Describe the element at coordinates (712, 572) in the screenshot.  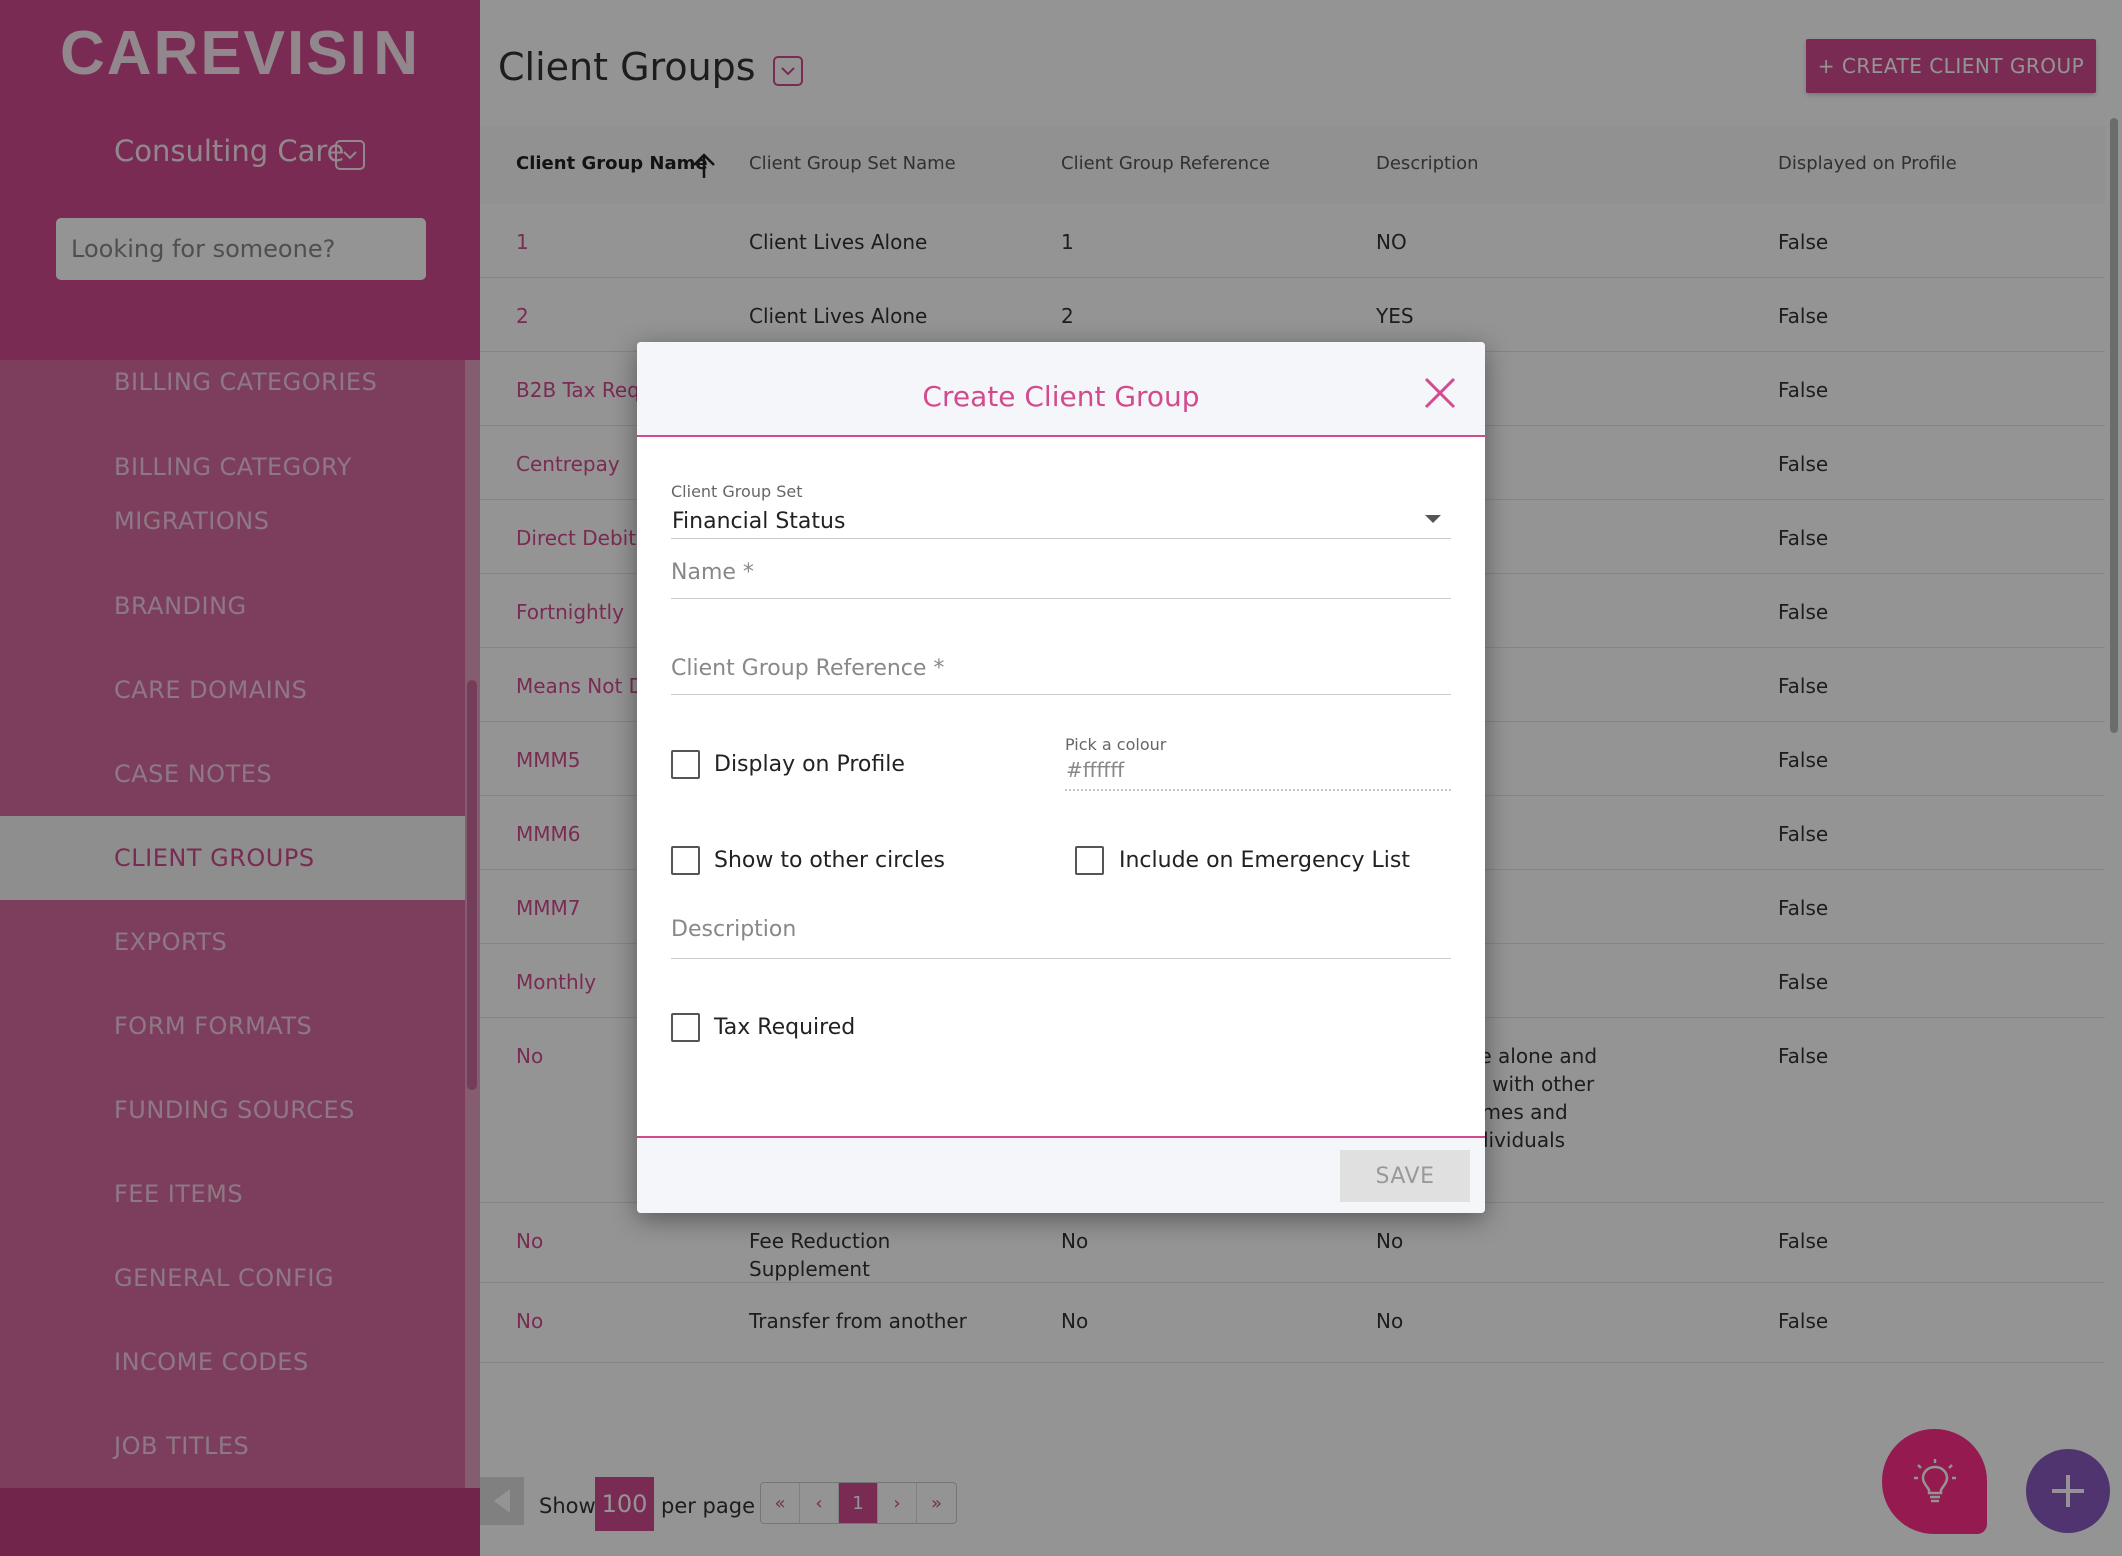
I see `name-field: Name *` at that location.